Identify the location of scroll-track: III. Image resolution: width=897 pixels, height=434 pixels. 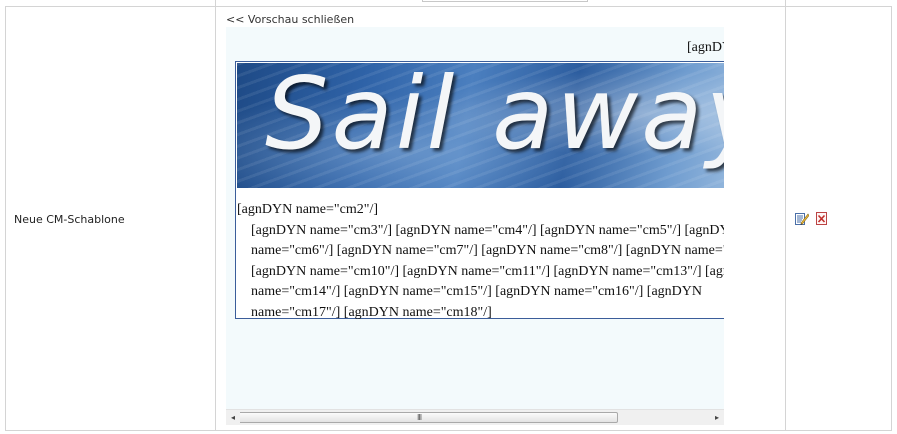
(475, 417).